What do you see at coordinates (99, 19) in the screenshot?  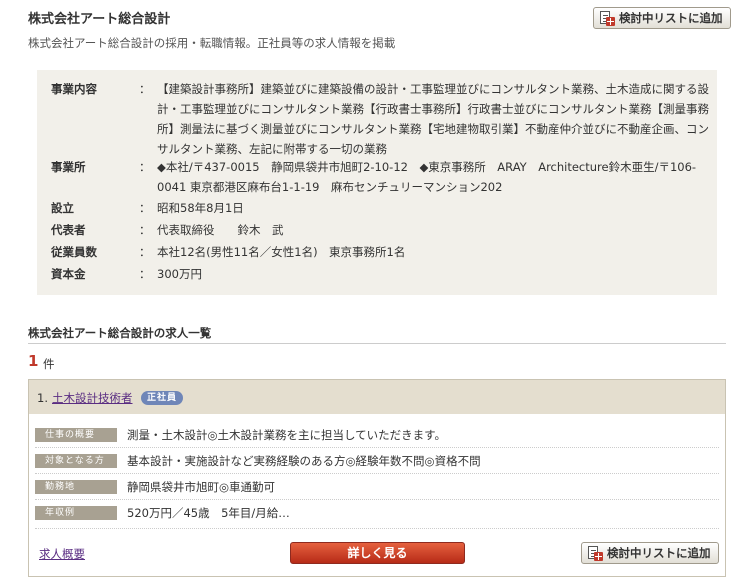 I see `company-title: 株式会社アート総合設計` at bounding box center [99, 19].